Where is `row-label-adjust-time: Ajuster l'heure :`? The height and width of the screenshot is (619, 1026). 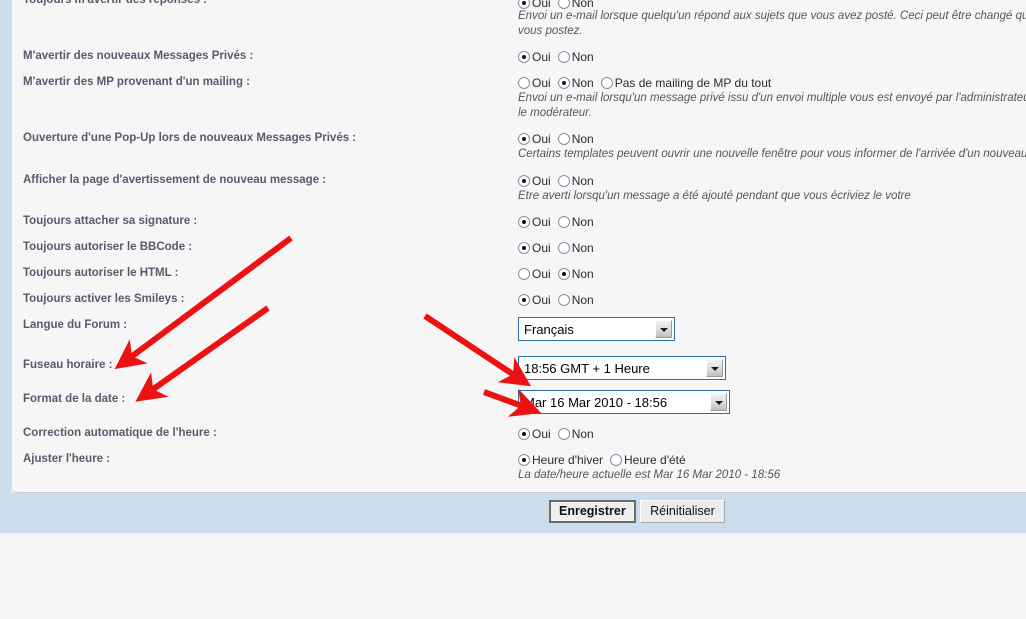 row-label-adjust-time: Ajuster l'heure : is located at coordinates (67, 459).